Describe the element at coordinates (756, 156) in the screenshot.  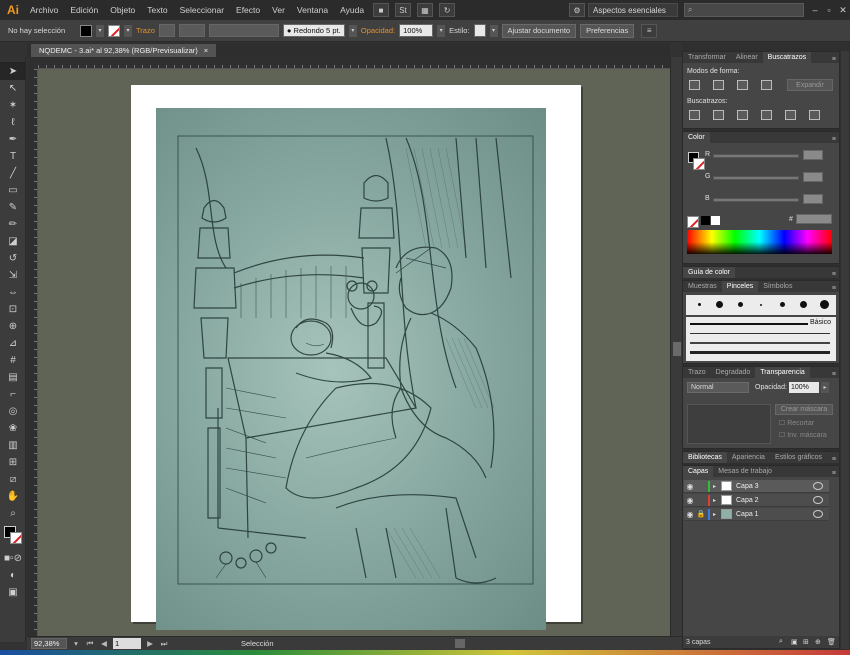
I see `r-slider` at that location.